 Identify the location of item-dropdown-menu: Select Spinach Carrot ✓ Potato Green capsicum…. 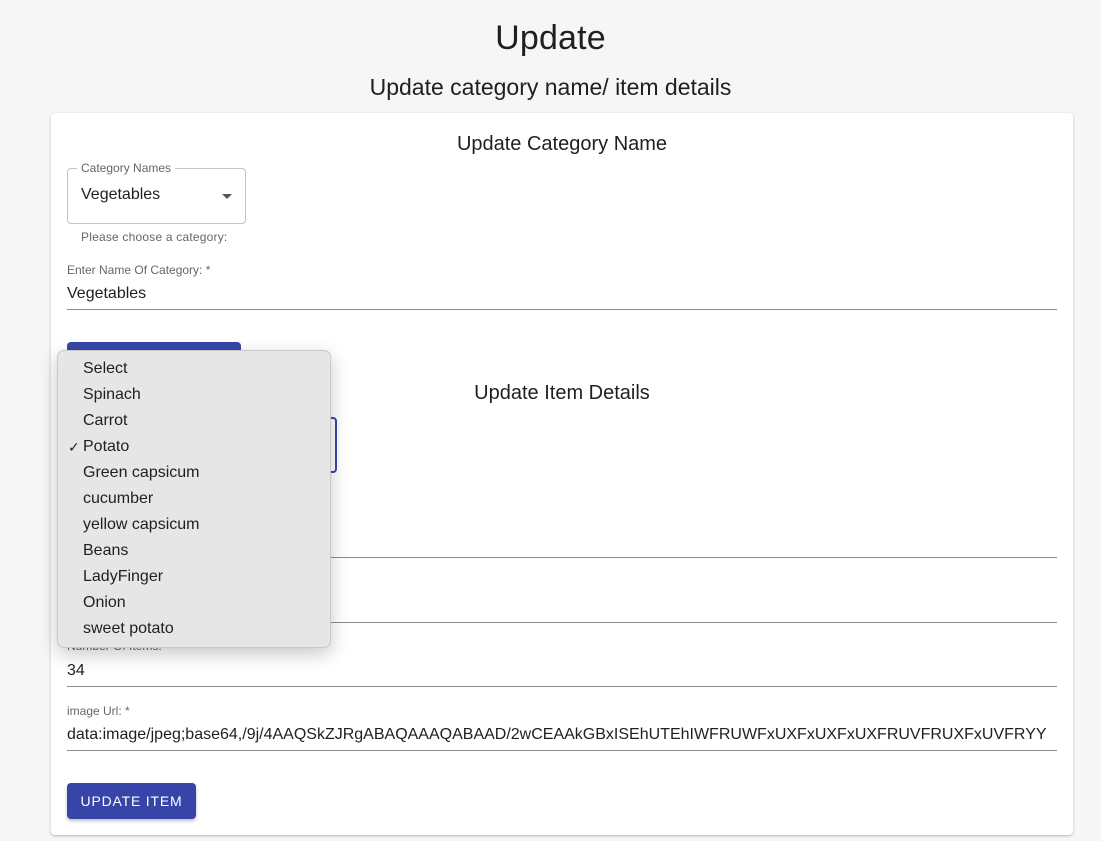
(194, 499).